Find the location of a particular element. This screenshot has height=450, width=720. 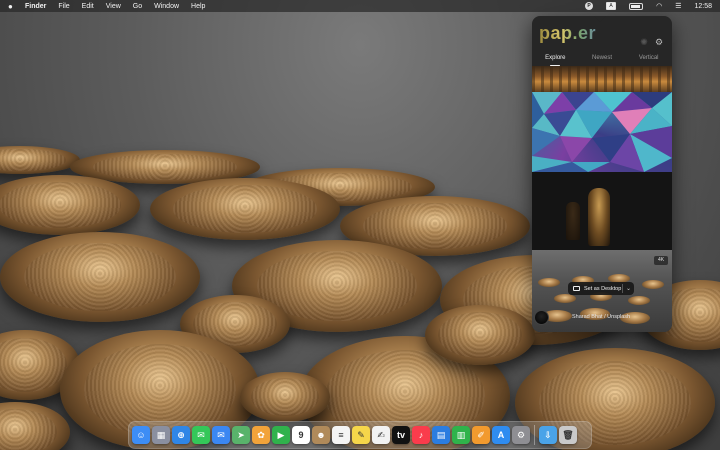

paper-logo: pap.er is located at coordinates (568, 33).